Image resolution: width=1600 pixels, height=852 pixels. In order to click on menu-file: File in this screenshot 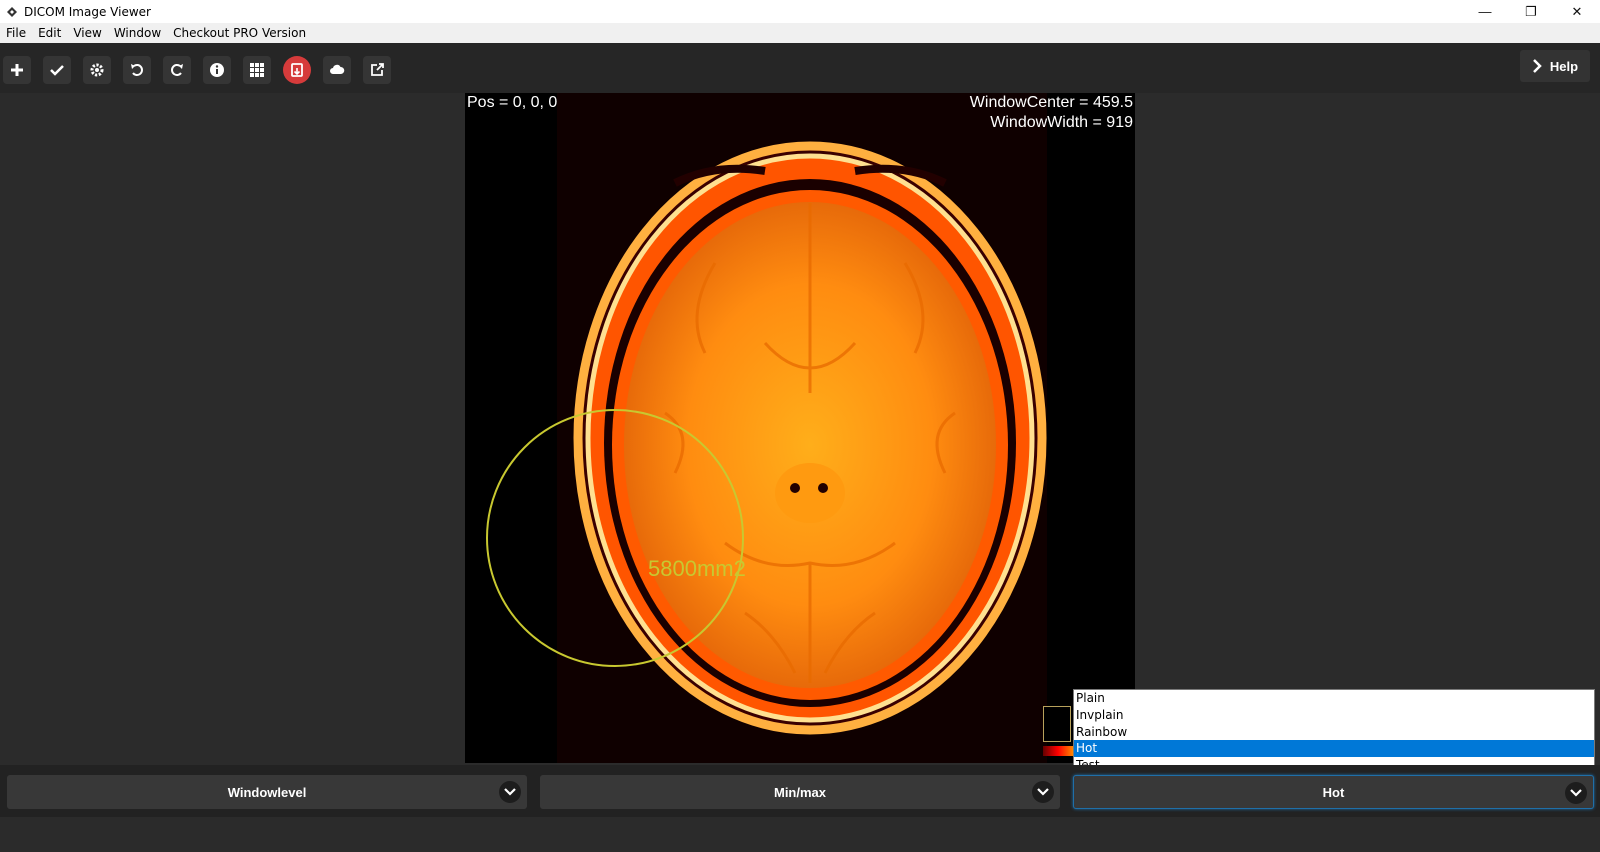, I will do `click(16, 33)`.